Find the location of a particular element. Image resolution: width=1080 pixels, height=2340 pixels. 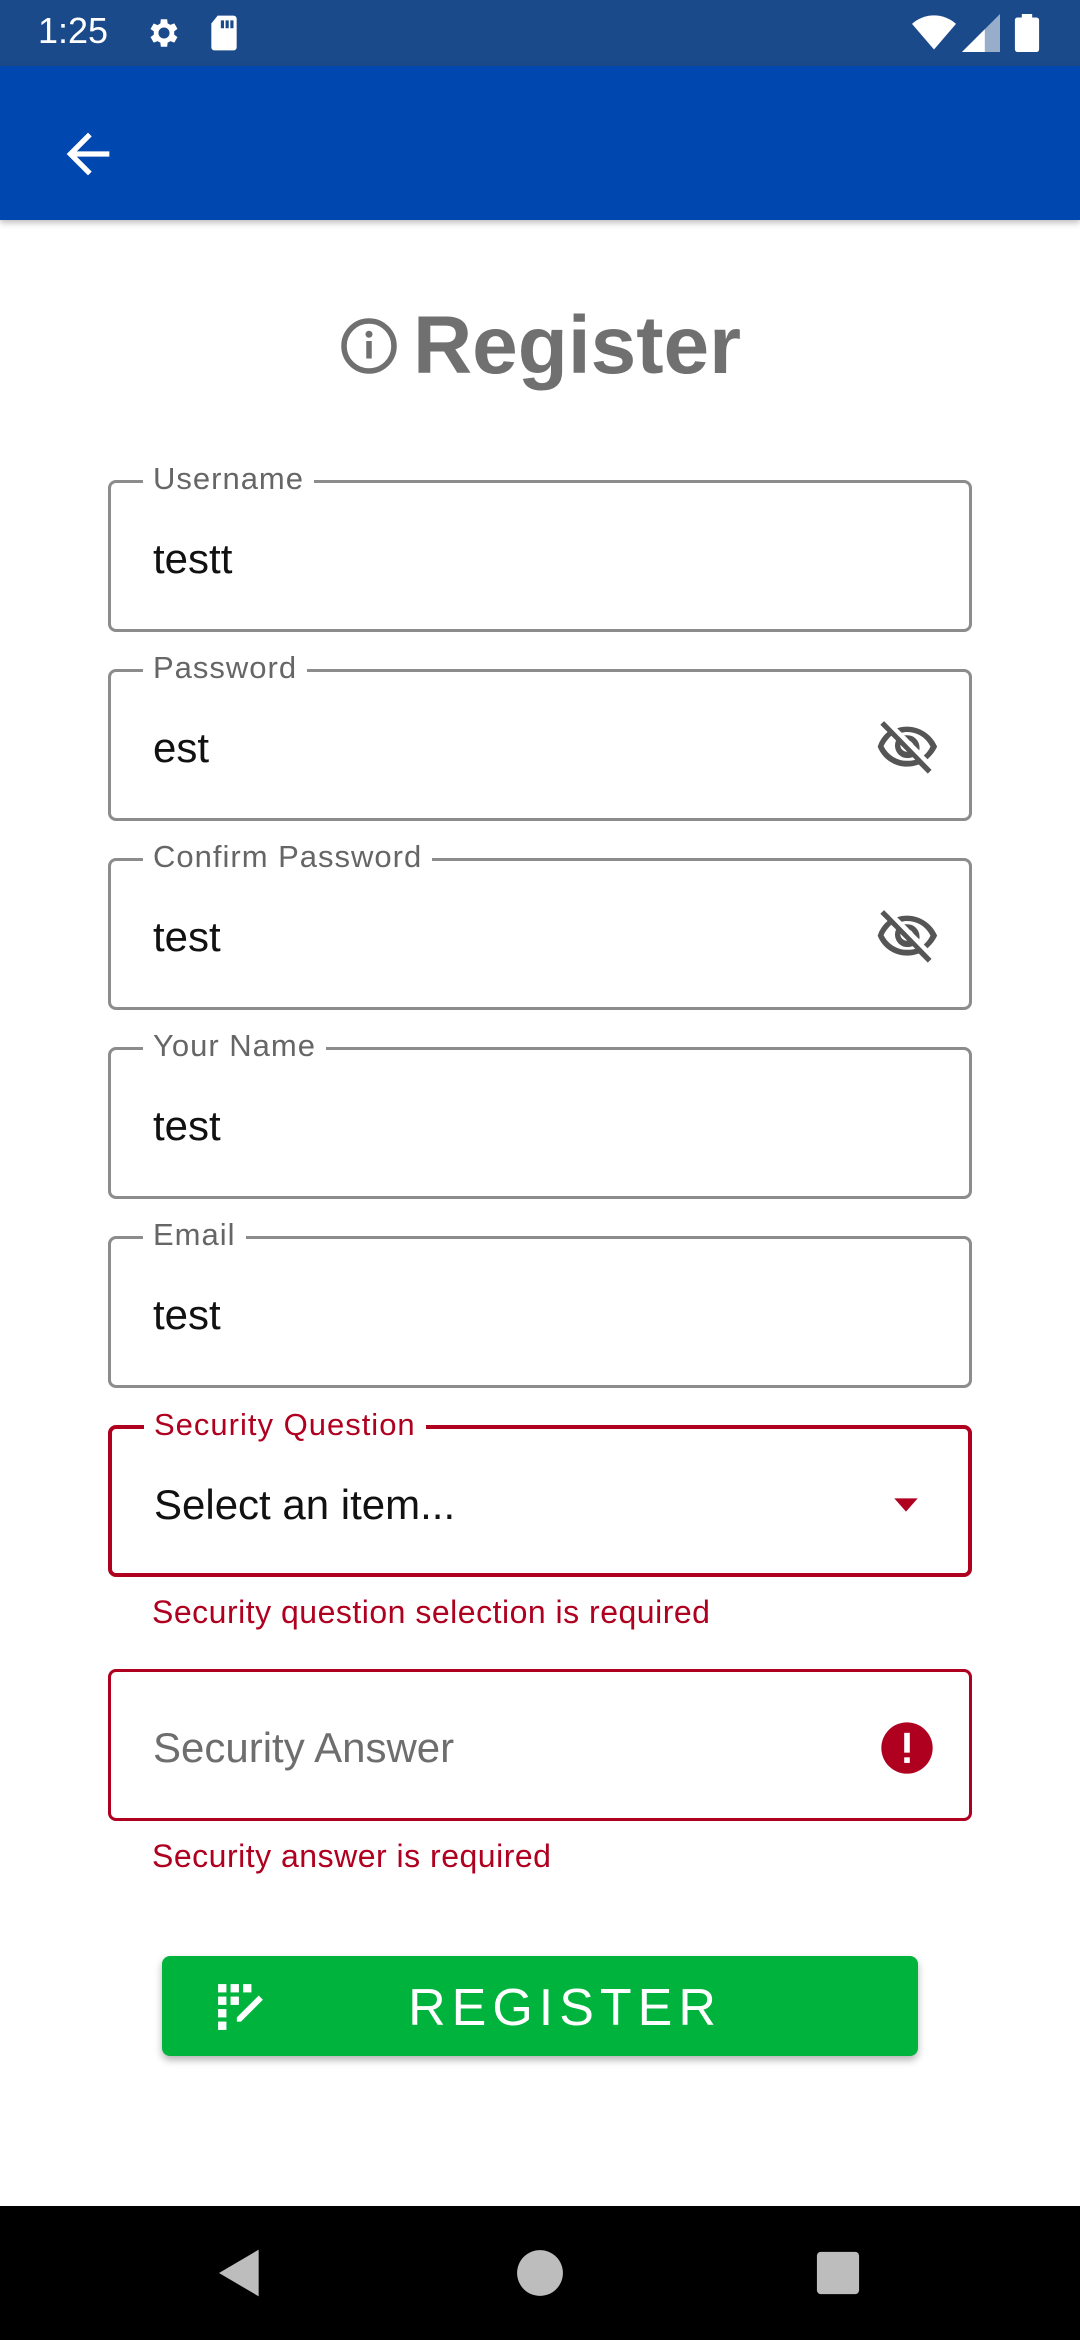

system-nav-bar is located at coordinates (540, 2273).